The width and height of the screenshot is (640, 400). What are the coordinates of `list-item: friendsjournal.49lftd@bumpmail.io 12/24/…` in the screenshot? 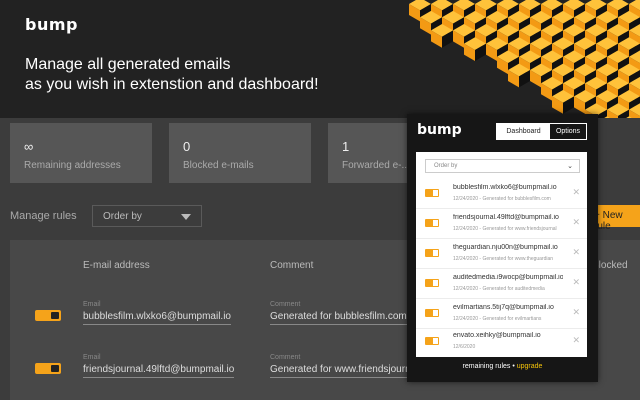 It's located at (501, 224).